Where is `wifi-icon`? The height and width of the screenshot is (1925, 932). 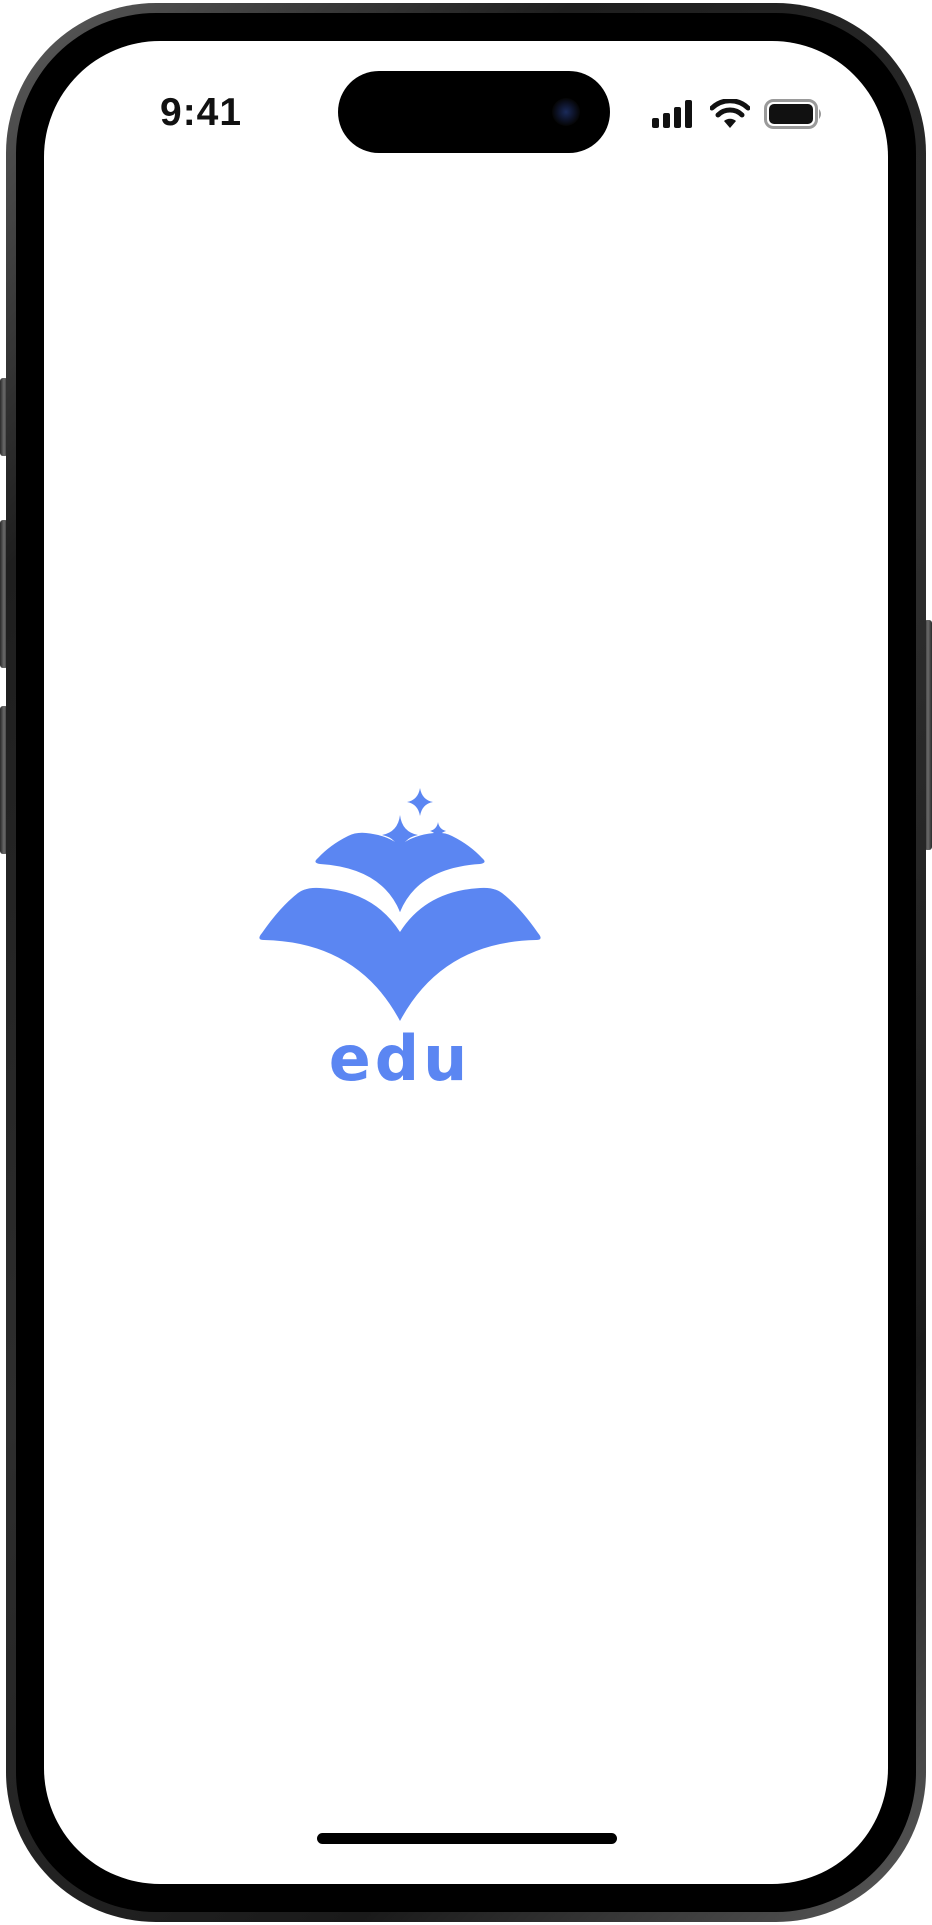 wifi-icon is located at coordinates (730, 113).